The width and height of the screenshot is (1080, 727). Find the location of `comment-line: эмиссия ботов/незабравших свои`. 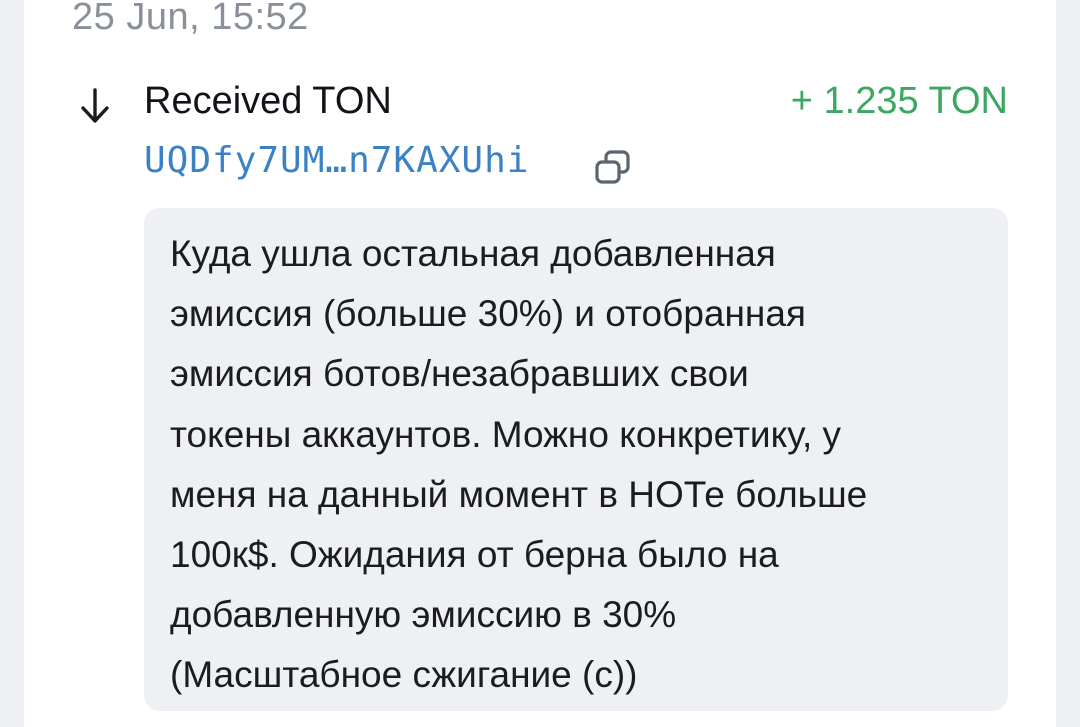

comment-line: эмиссия ботов/незабравших свои is located at coordinates (459, 374).